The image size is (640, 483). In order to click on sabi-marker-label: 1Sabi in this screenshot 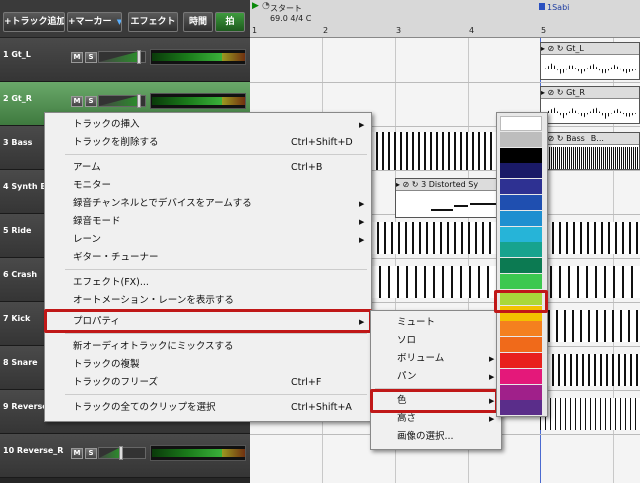, I will do `click(558, 7)`.